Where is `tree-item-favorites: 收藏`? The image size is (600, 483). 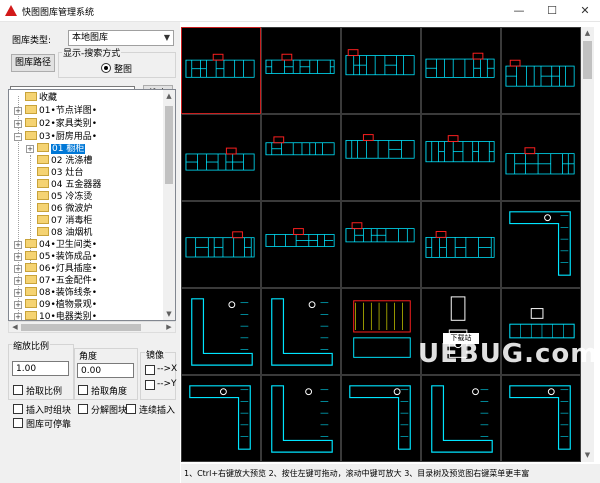
tree-item-favorites: 收藏 is located at coordinates (41, 98).